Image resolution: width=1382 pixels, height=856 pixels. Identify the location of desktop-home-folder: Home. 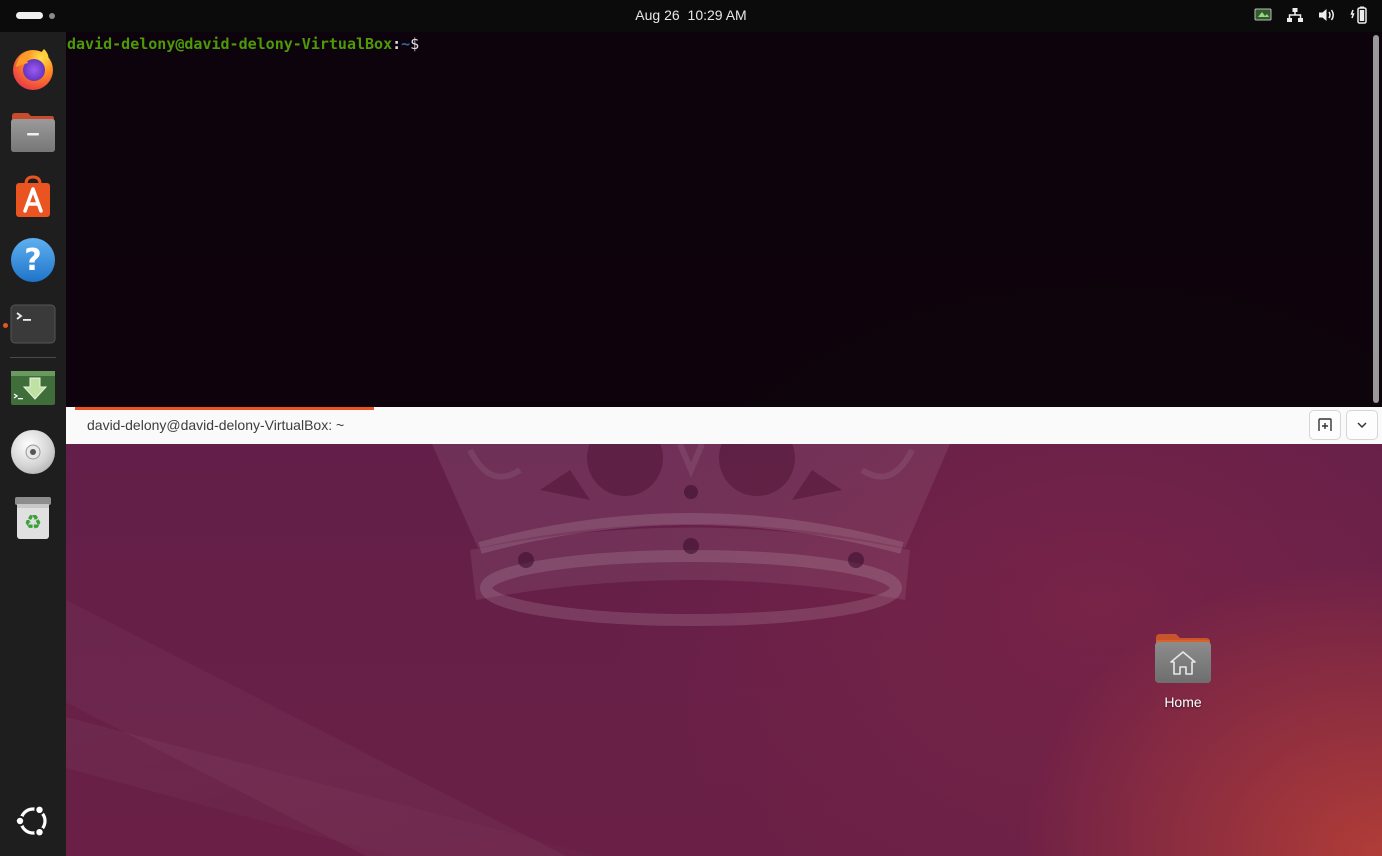
(1183, 673).